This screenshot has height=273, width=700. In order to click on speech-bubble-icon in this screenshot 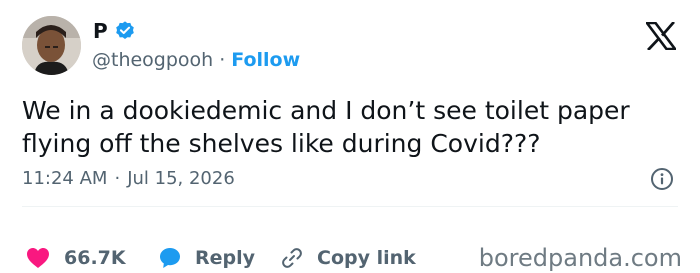, I will do `click(170, 258)`.